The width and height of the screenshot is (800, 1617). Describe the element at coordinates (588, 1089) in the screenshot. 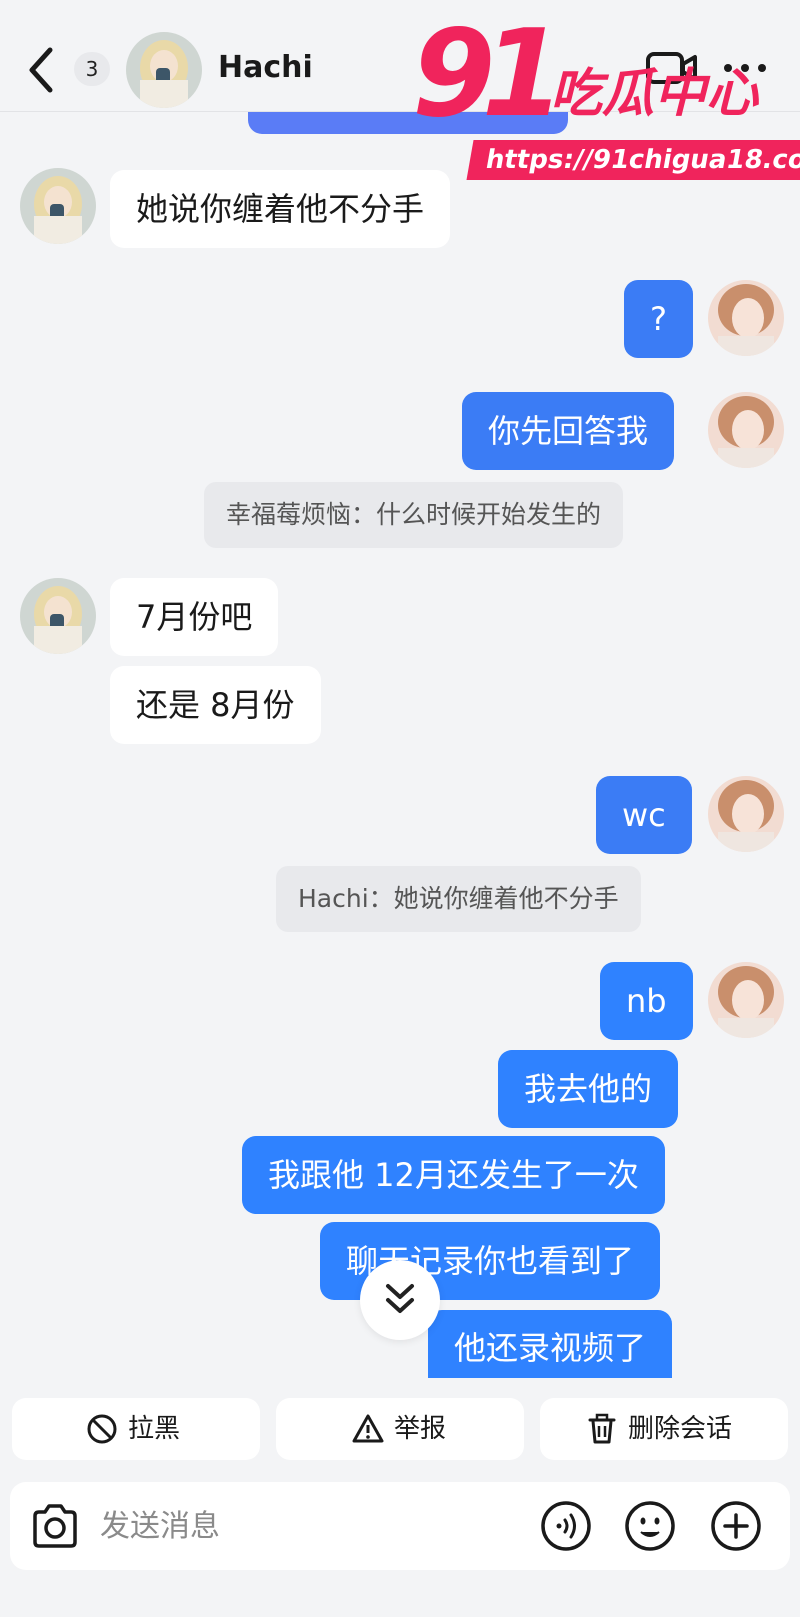

I see `message-bubble-outgoing: 我去他的` at that location.